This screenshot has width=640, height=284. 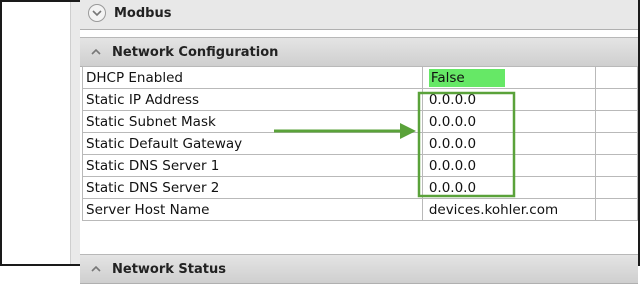 I want to click on property-value: devices.kohler.com, so click(x=508, y=209).